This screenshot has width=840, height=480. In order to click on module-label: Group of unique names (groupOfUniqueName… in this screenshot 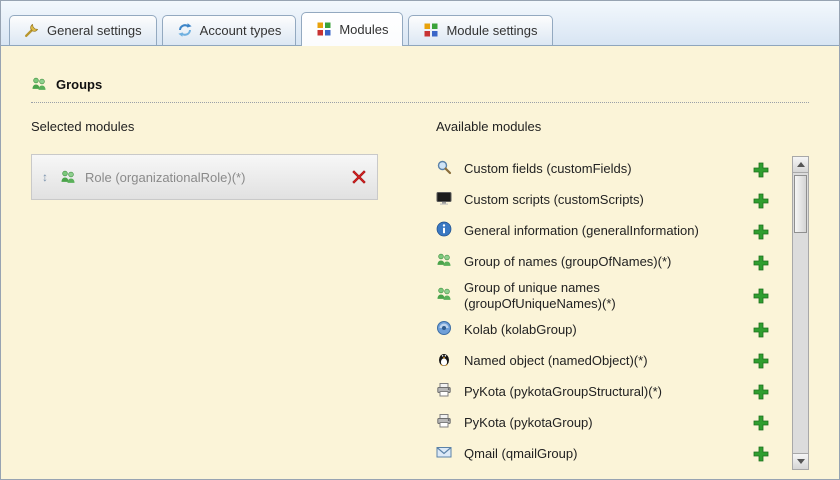, I will do `click(540, 296)`.